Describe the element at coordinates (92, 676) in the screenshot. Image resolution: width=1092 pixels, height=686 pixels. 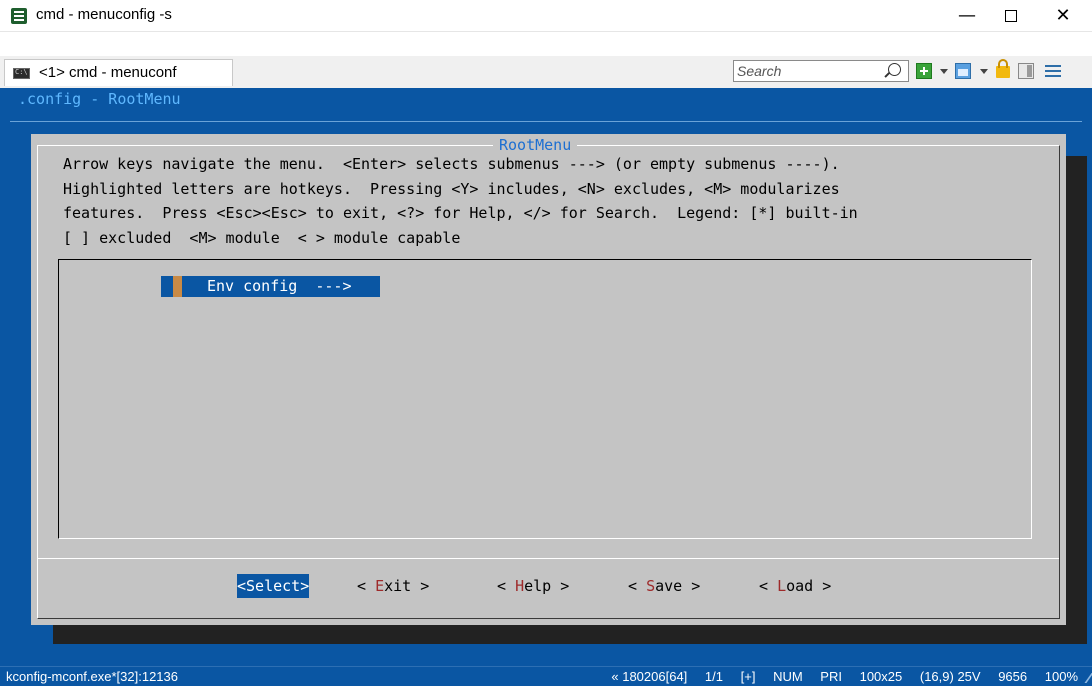
I see `process-info: kconfig-mconf.exe*[32]:12136` at that location.